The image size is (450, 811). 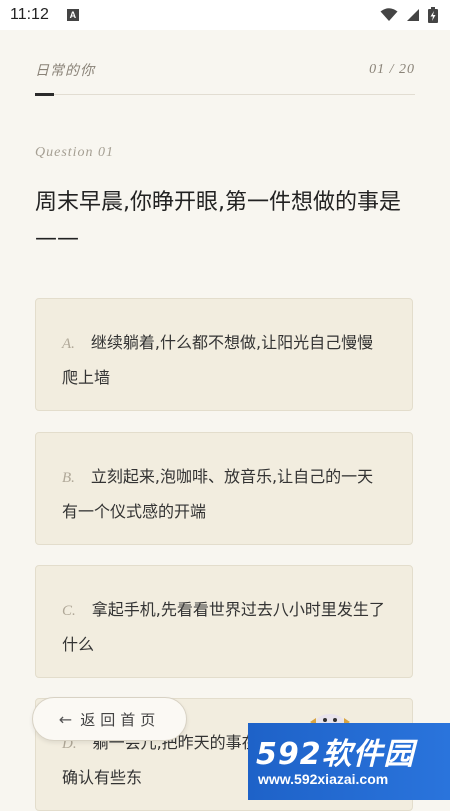 I want to click on progress-counter: 01 / 20, so click(x=392, y=69).